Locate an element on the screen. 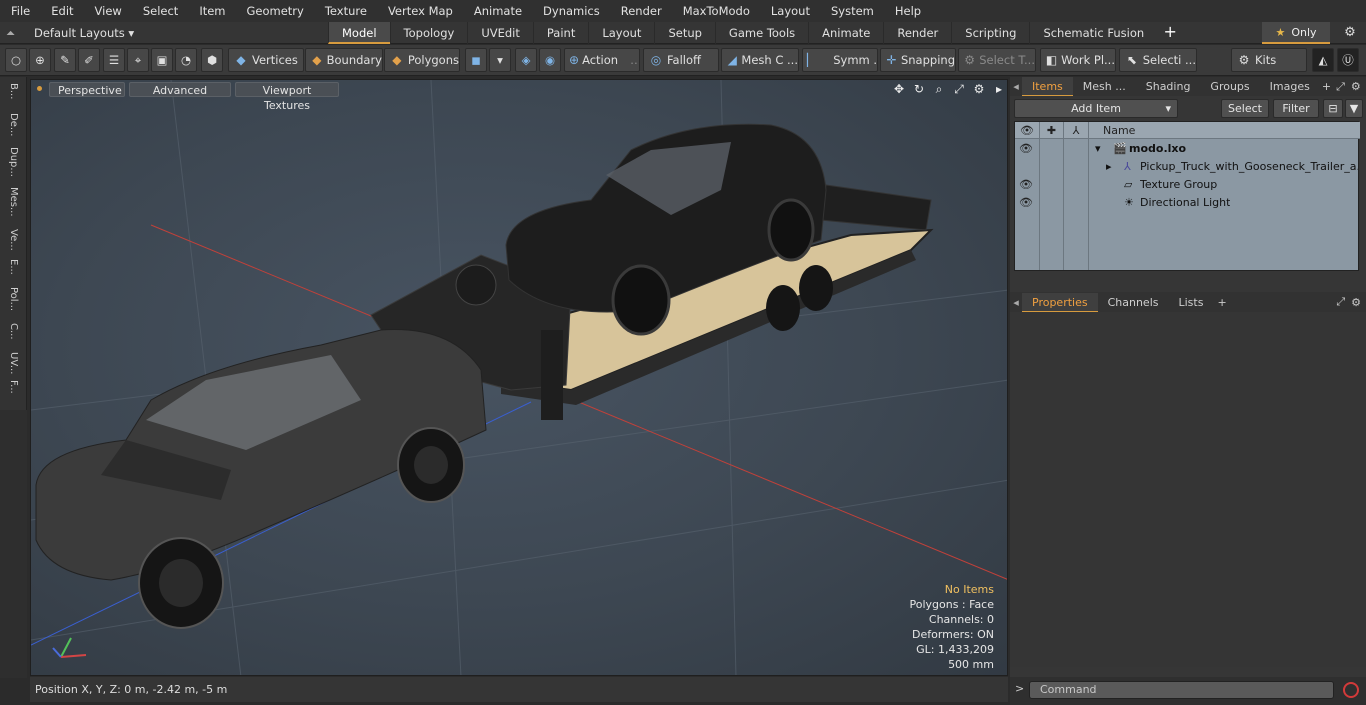 The width and height of the screenshot is (1366, 705). name-column-header: Name is located at coordinates (1224, 130).